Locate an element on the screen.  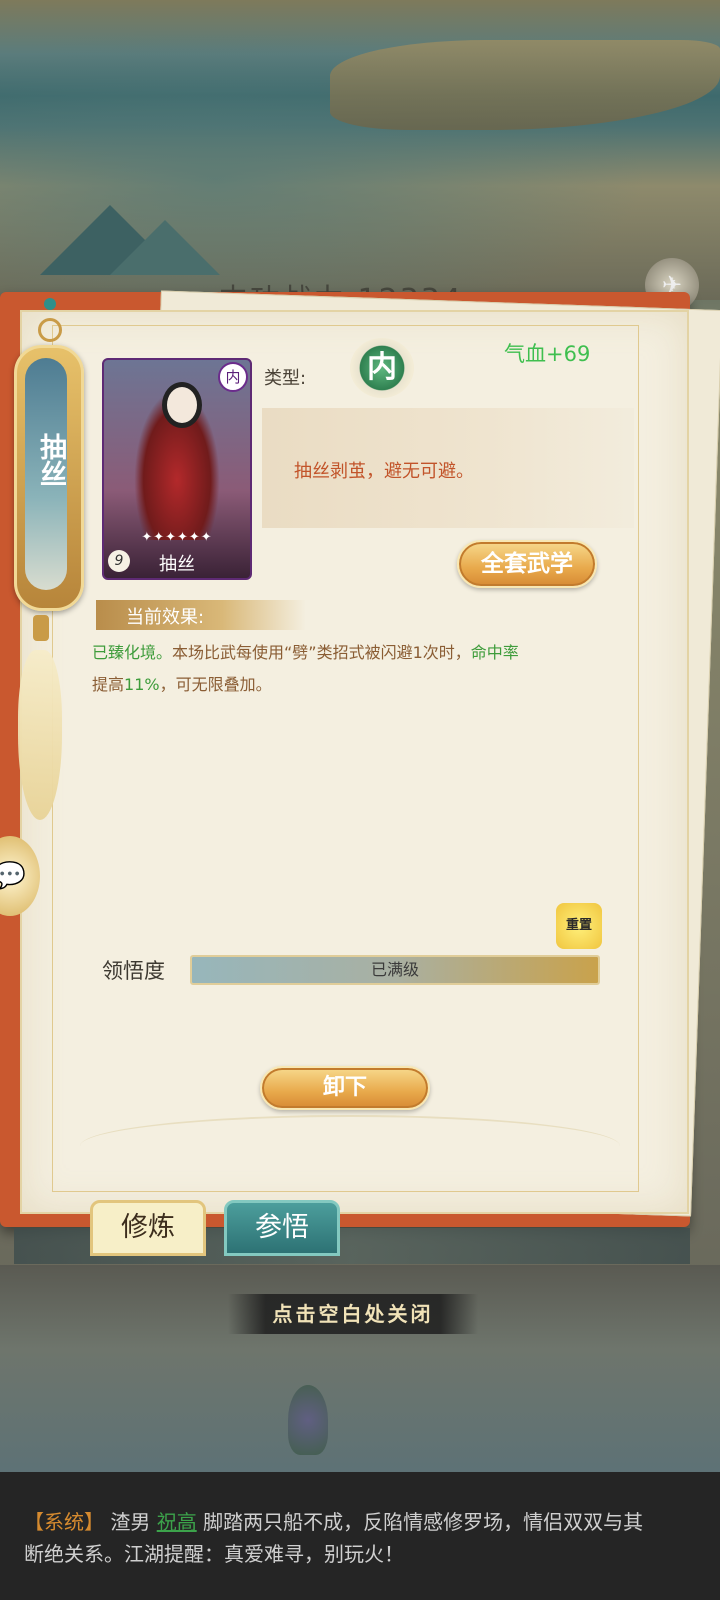
effect-line-1: 已臻化境。本场比武每使用“劈”类招式被闪避1次时，命中率 is located at coordinates (305, 653).